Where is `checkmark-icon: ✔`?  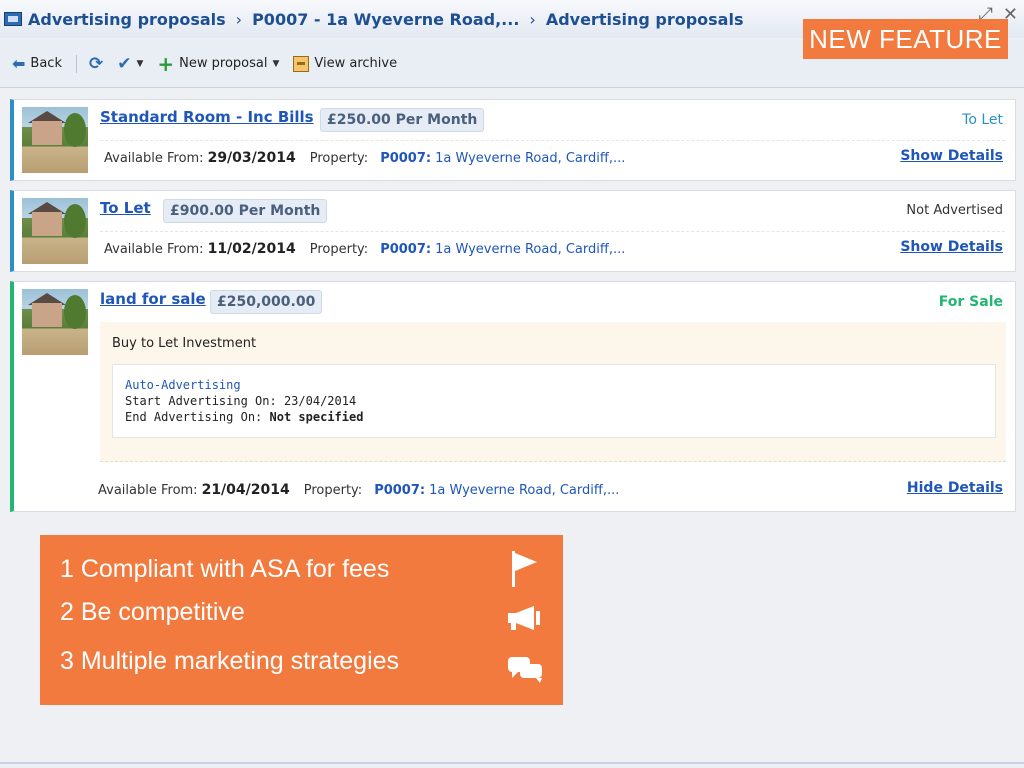
checkmark-icon: ✔ is located at coordinates (124, 63).